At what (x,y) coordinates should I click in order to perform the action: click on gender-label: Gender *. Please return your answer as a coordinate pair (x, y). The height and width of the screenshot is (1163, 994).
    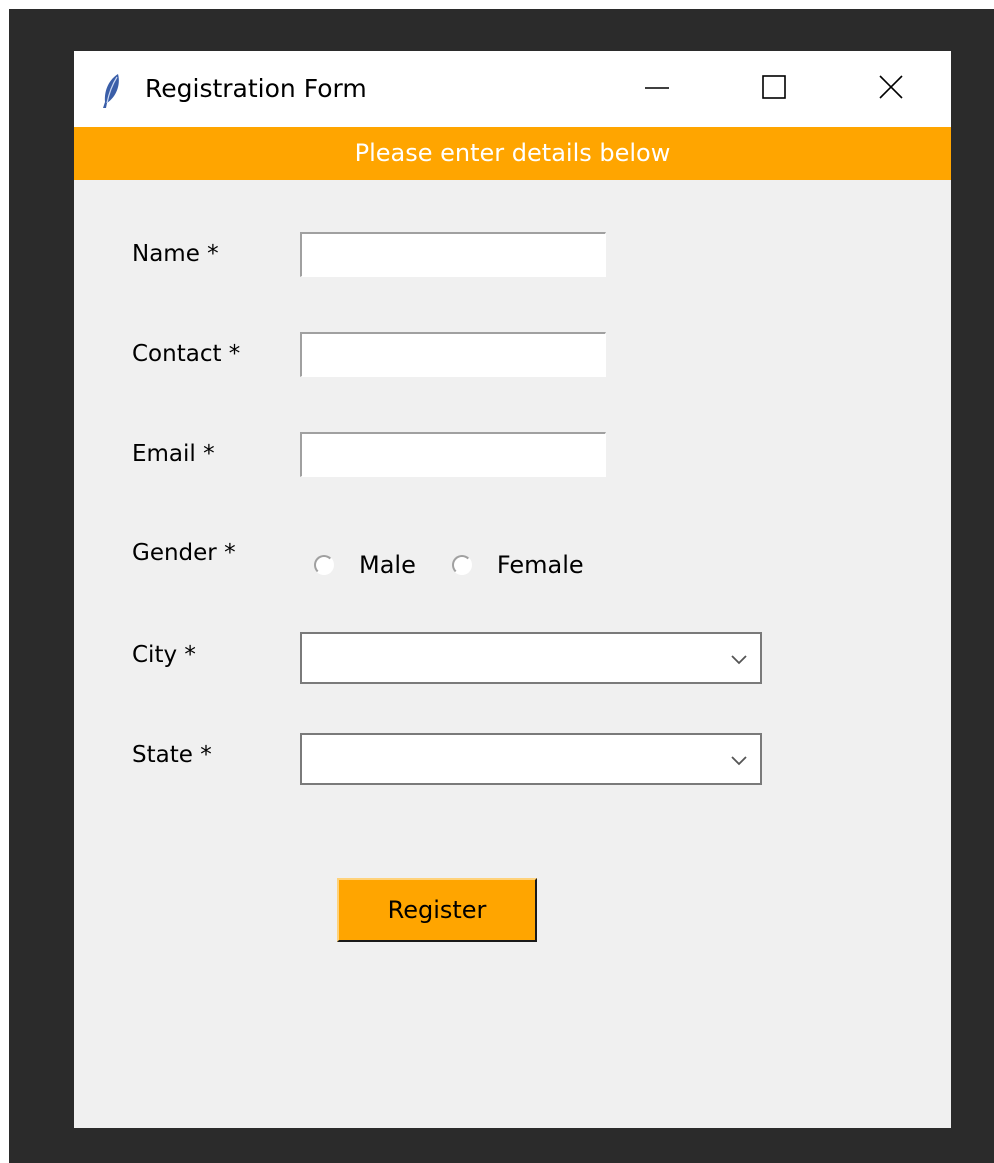
    Looking at the image, I should click on (184, 553).